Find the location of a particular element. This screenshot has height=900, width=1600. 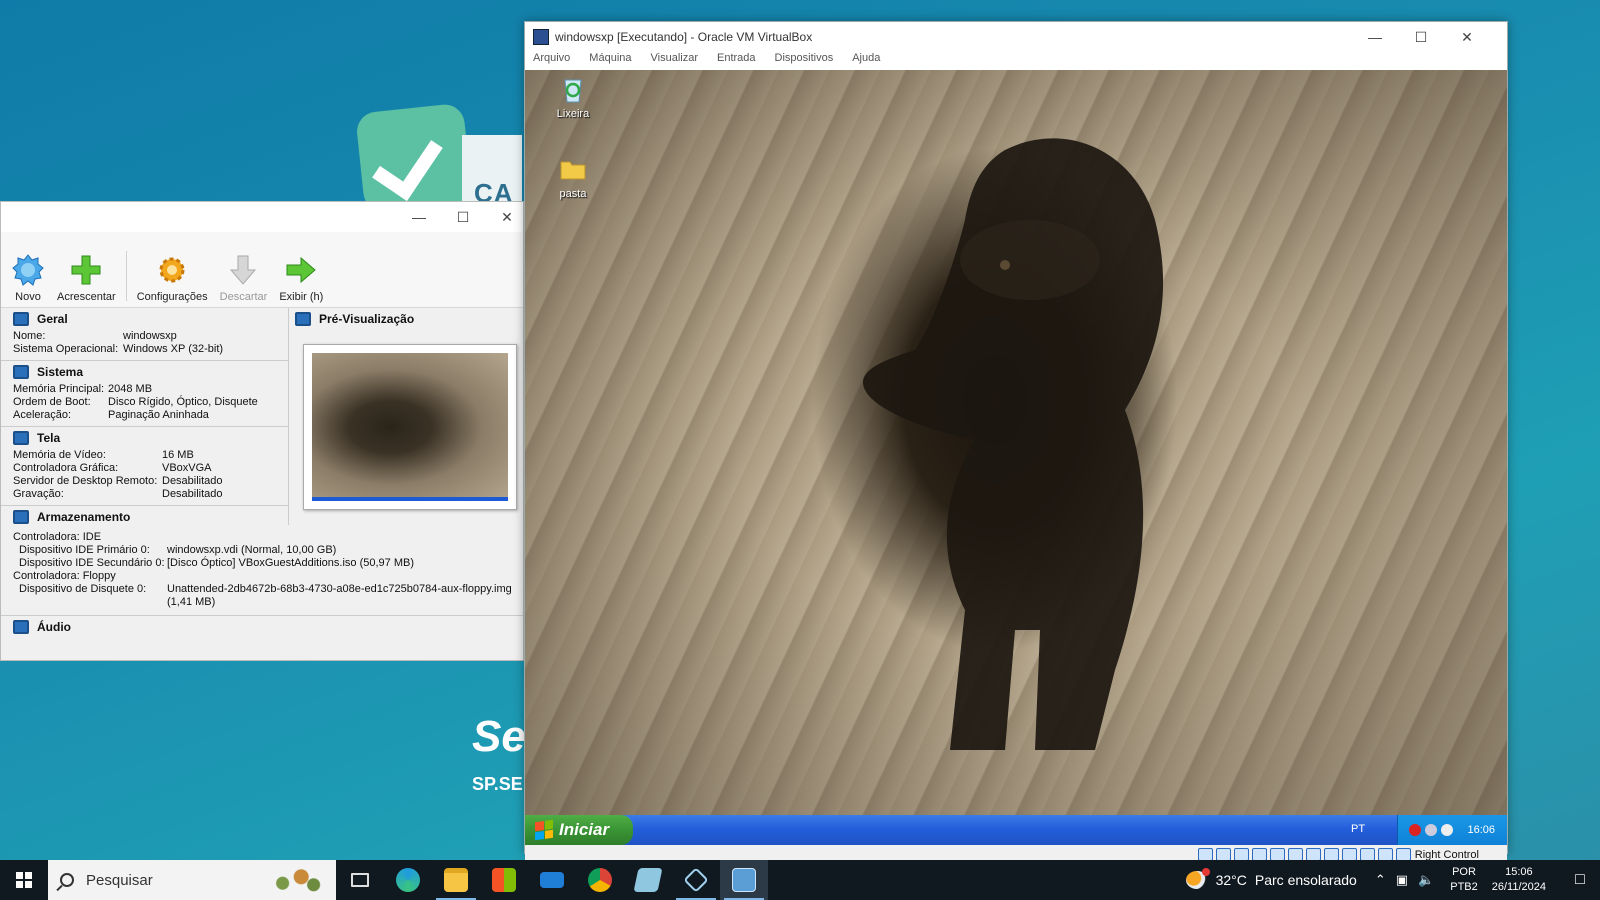

boot-order-key: Ordem de Boot: is located at coordinates (52, 402).